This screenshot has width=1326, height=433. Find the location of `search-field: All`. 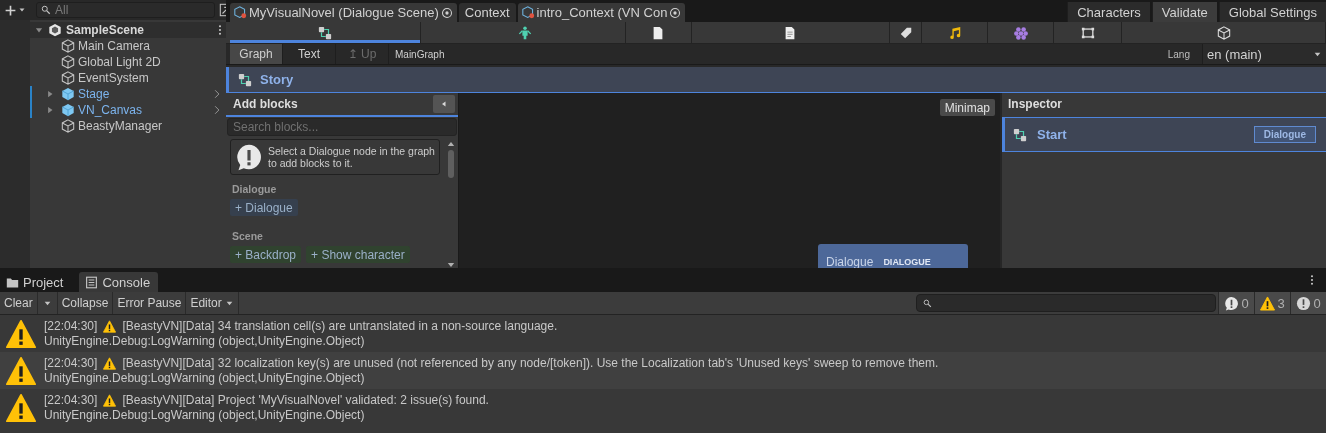

search-field: All is located at coordinates (125, 10).